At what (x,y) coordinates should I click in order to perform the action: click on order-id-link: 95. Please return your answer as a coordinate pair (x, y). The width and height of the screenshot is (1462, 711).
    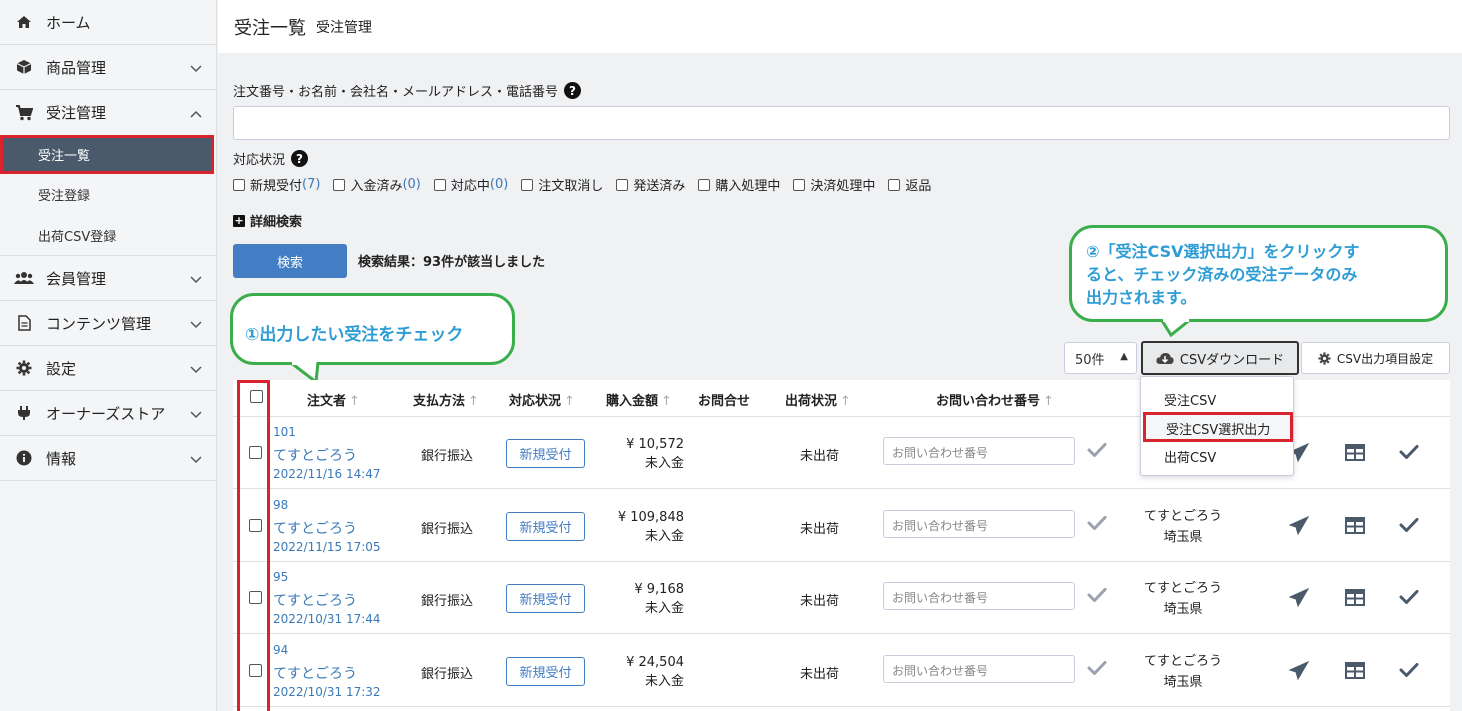
    Looking at the image, I should click on (280, 577).